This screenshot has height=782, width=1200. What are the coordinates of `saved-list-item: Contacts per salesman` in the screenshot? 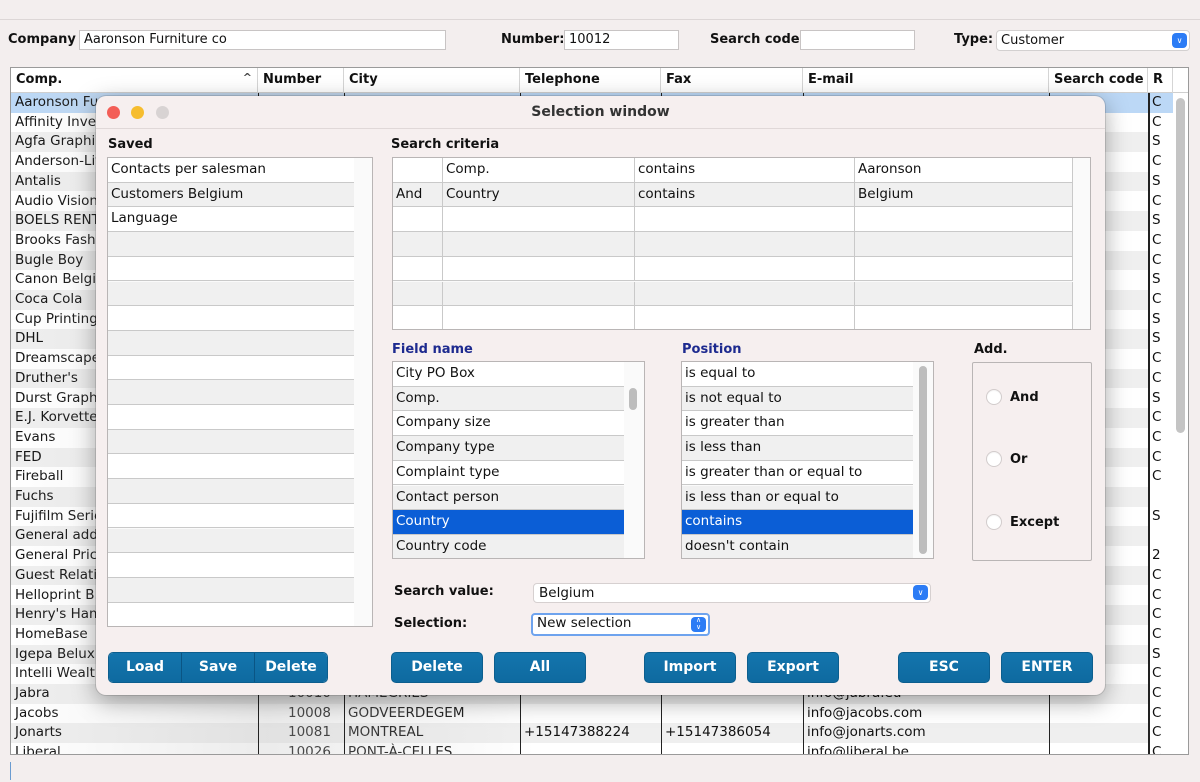 It's located at (231, 170).